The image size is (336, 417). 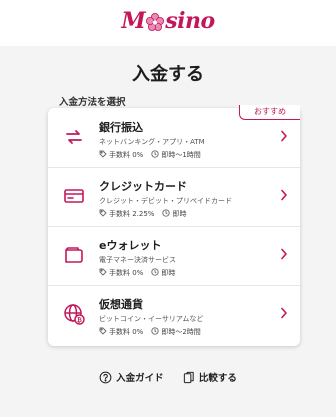 What do you see at coordinates (181, 332) in the screenshot?
I see `speed-text: 即時〜2時間` at bounding box center [181, 332].